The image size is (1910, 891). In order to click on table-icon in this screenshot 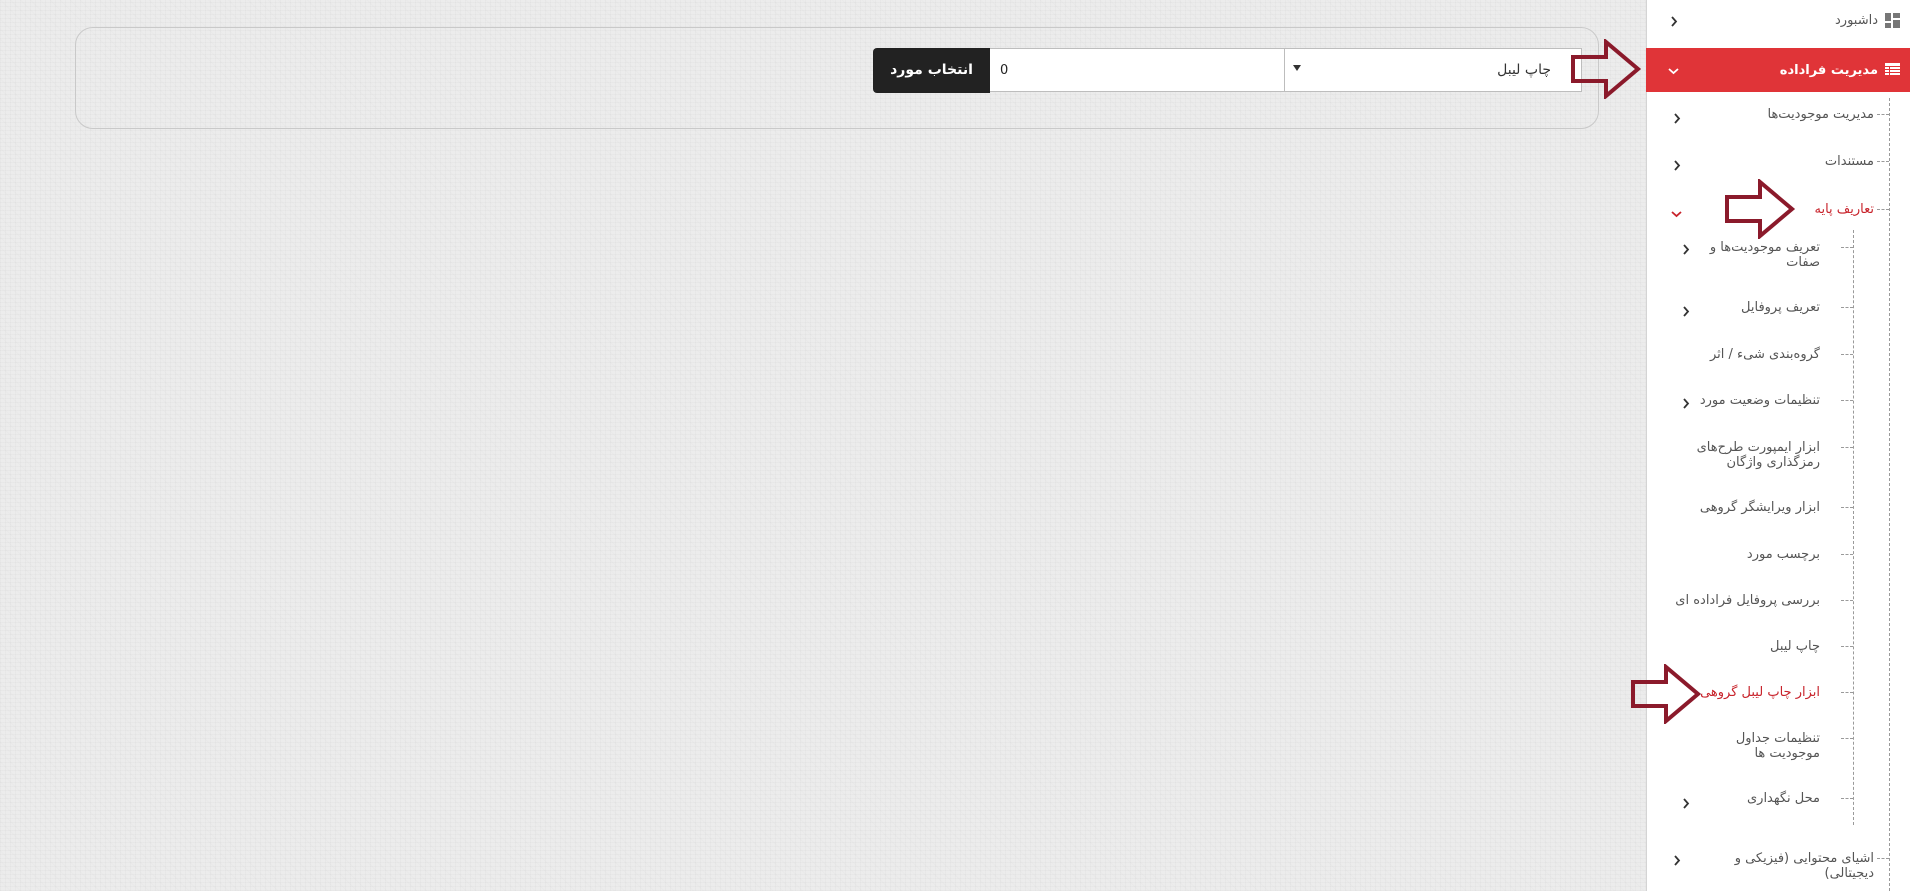, I will do `click(1892, 69)`.